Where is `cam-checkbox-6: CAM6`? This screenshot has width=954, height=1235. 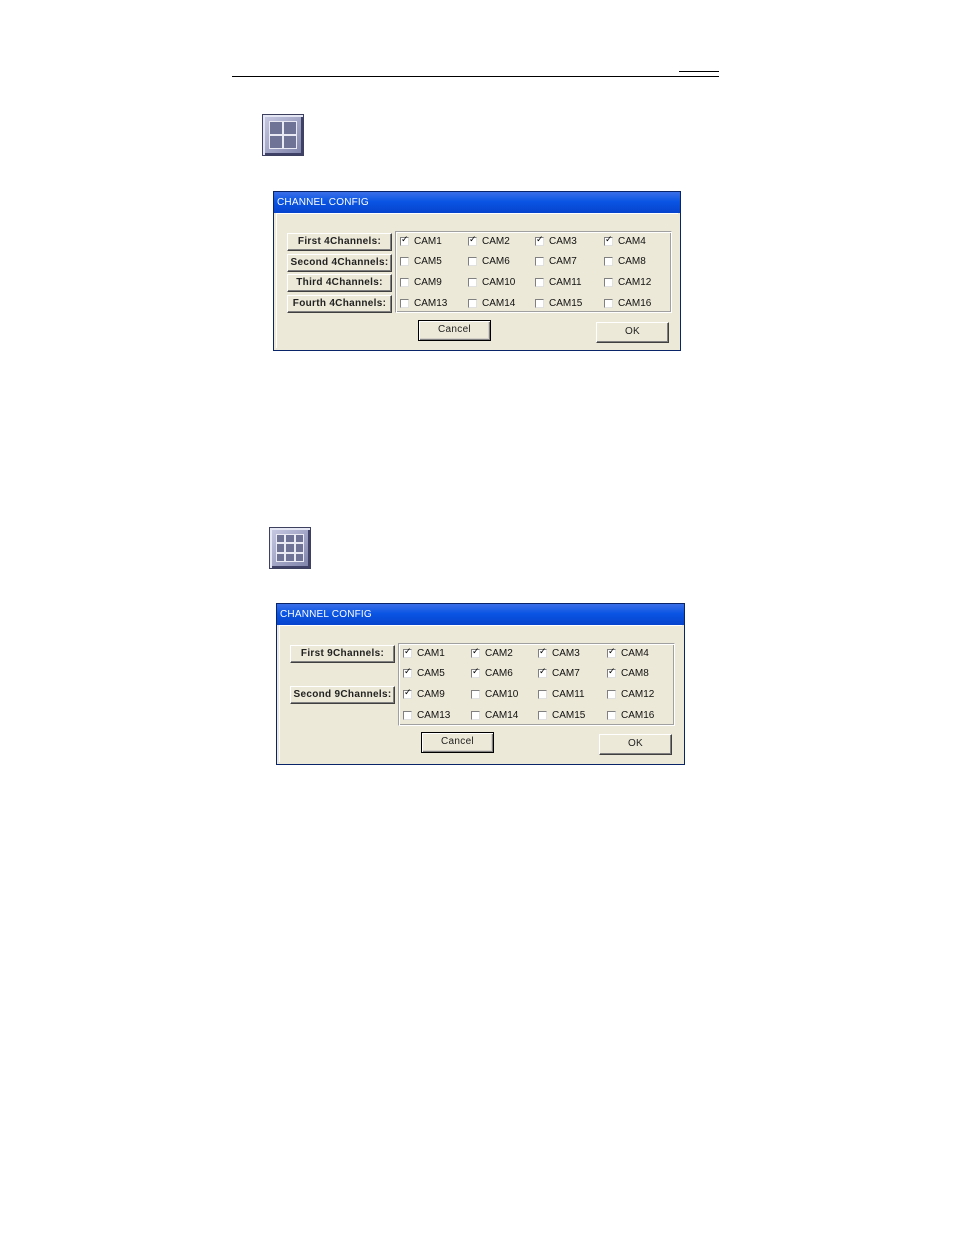
cam-checkbox-6: CAM6 is located at coordinates (499, 262).